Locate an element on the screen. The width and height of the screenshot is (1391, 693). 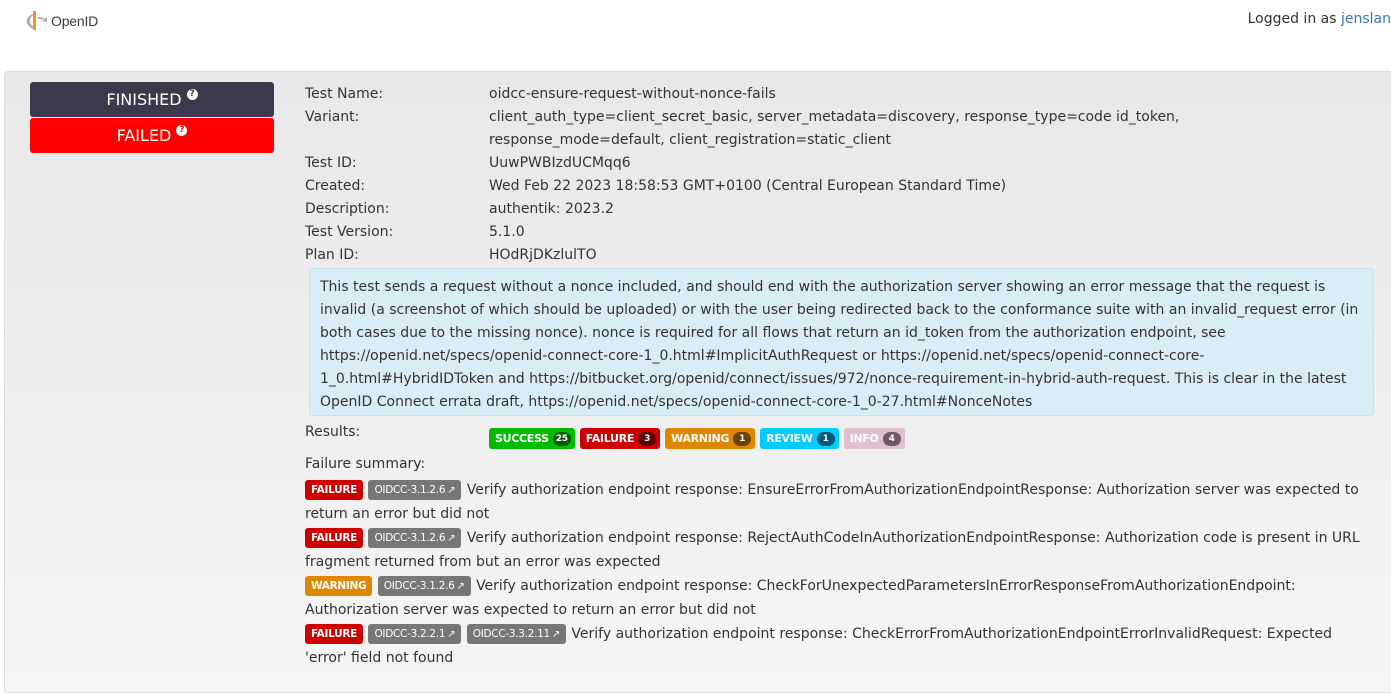
username-link: jenslan is located at coordinates (1366, 19).